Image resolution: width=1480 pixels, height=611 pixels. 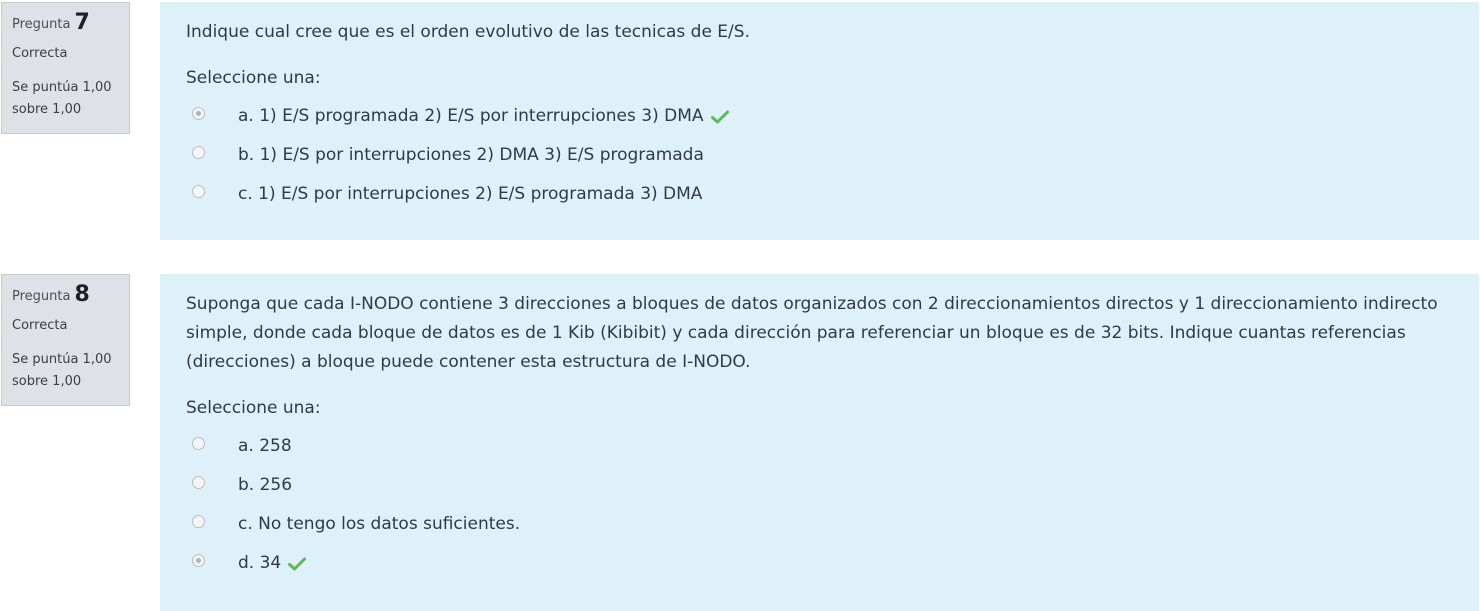 What do you see at coordinates (819, 445) in the screenshot?
I see `answer-option-a: a. 258` at bounding box center [819, 445].